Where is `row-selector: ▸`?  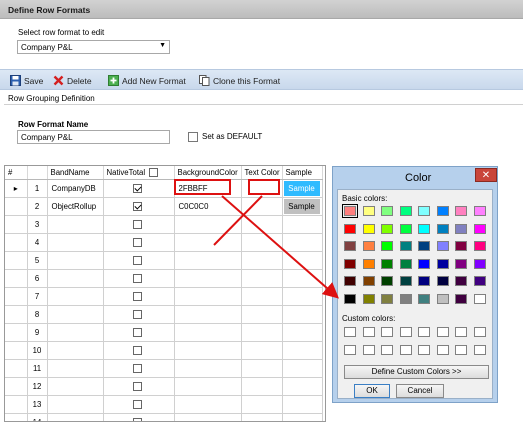 row-selector: ▸ is located at coordinates (16, 188).